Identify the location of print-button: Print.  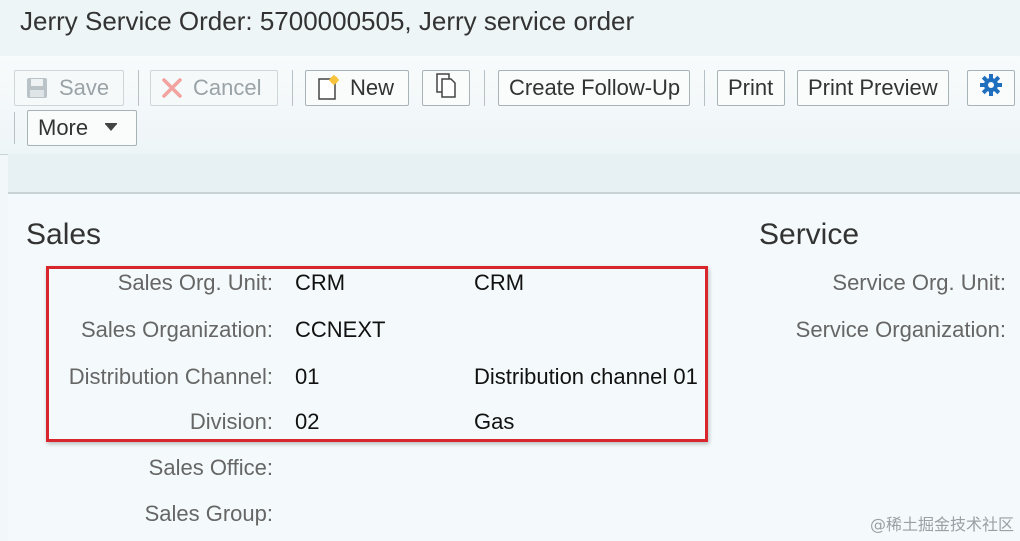
(751, 88).